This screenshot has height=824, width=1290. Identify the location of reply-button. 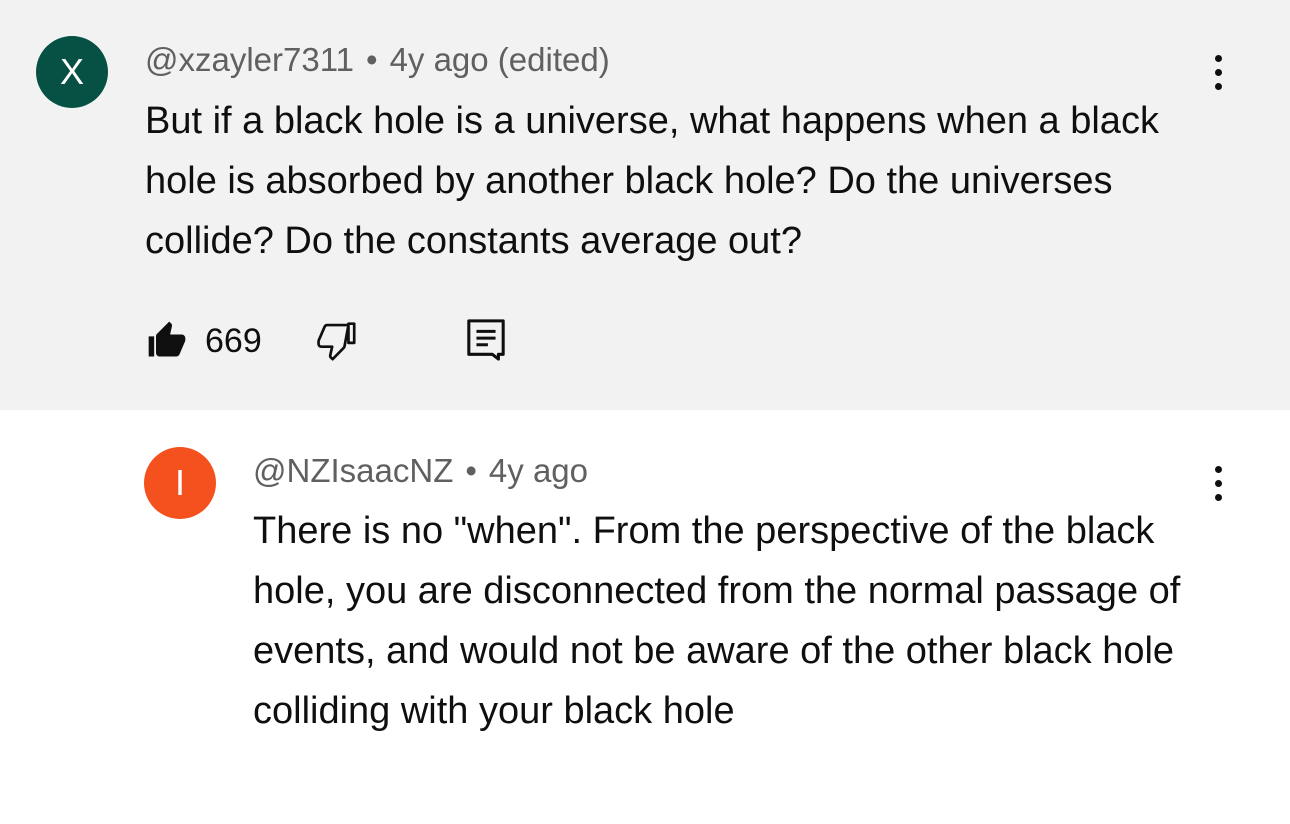
(486, 340).